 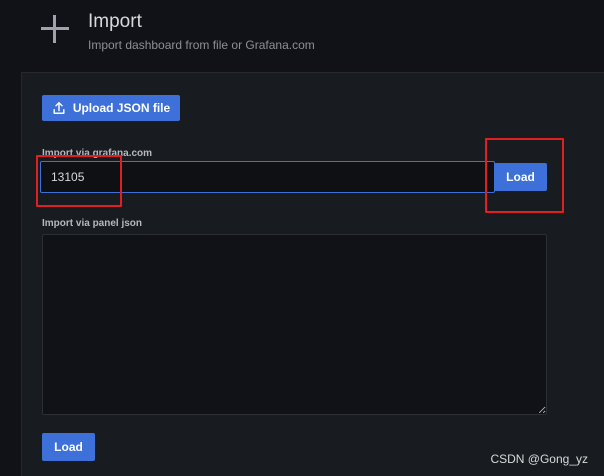 What do you see at coordinates (121, 108) in the screenshot?
I see `upload-json-button-label: Upload JSON file` at bounding box center [121, 108].